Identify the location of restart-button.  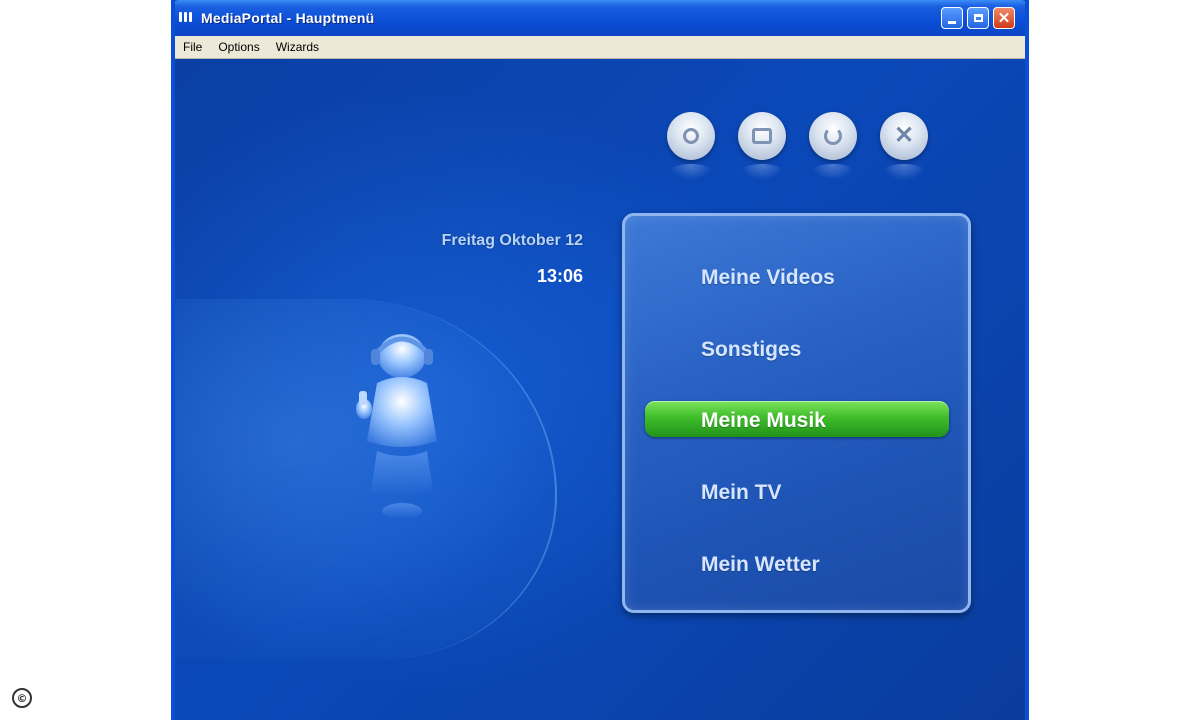
(833, 146).